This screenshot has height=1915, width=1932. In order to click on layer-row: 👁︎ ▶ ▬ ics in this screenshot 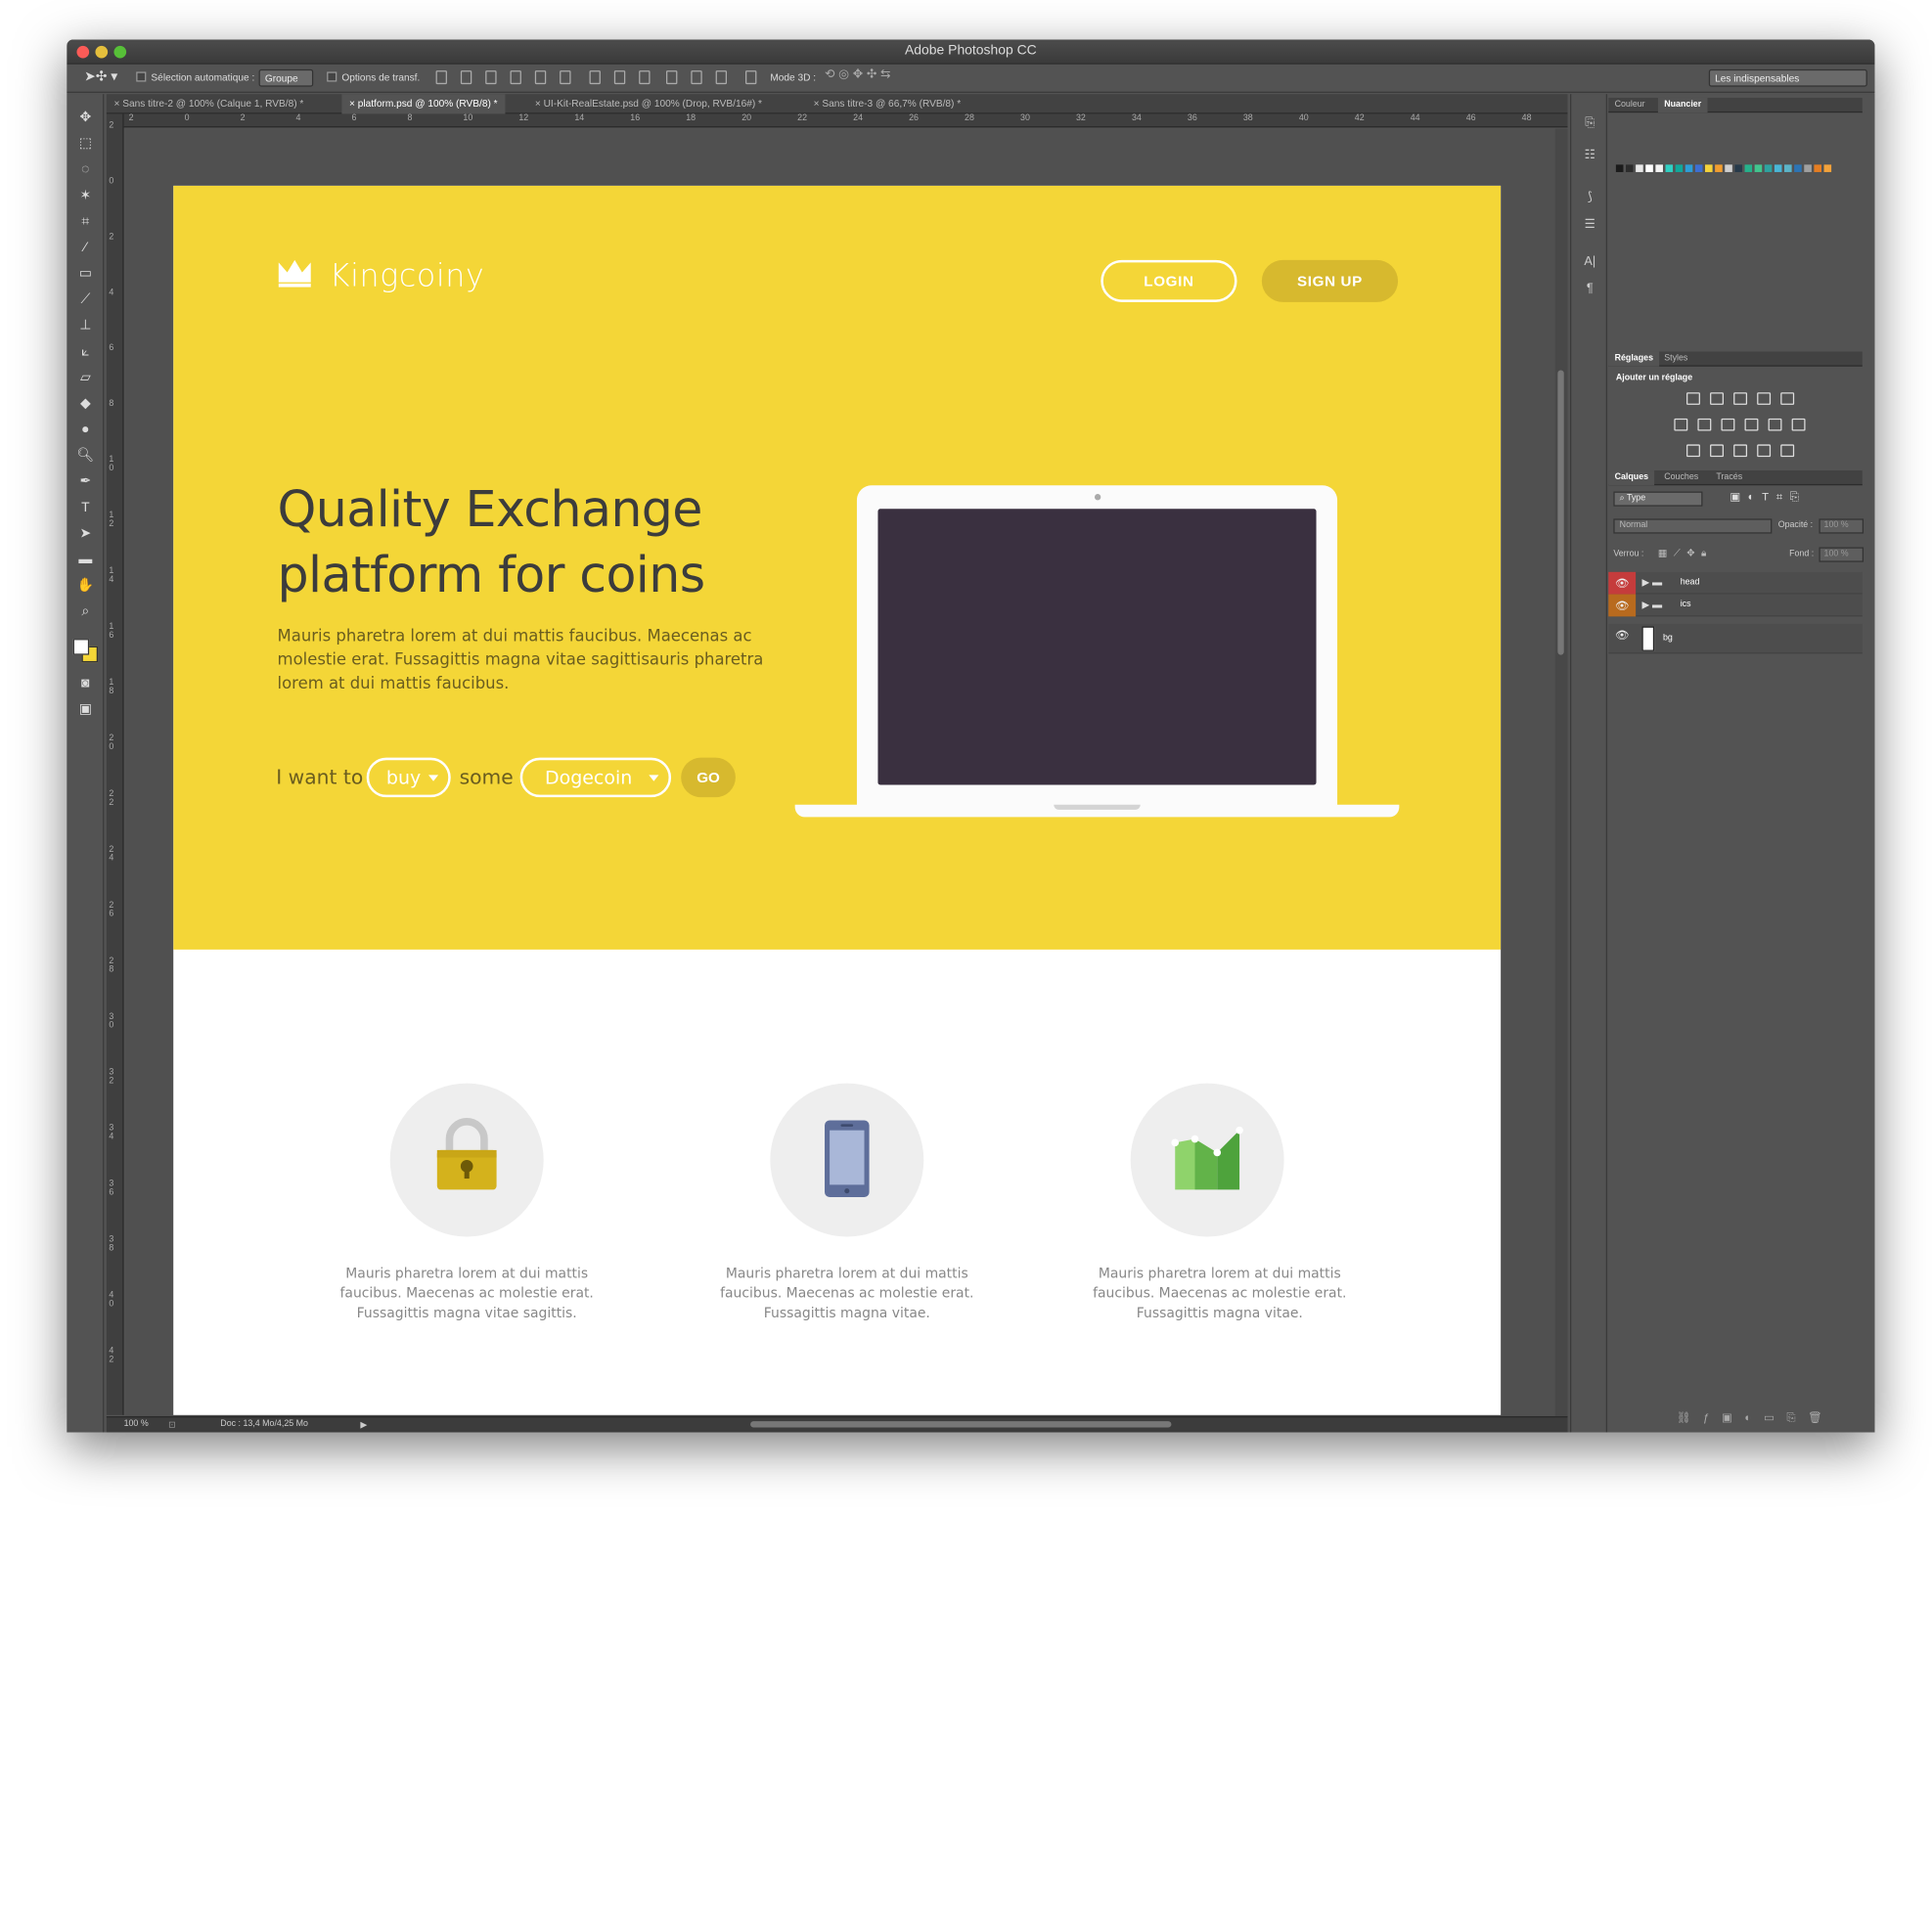, I will do `click(1735, 605)`.